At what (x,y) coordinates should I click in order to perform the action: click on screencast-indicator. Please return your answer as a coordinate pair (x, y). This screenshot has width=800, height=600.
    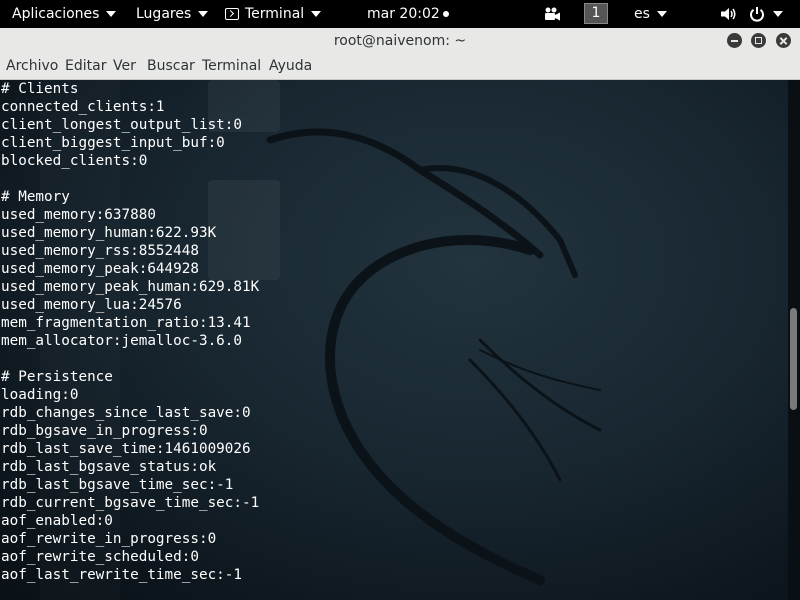
    Looking at the image, I should click on (552, 14).